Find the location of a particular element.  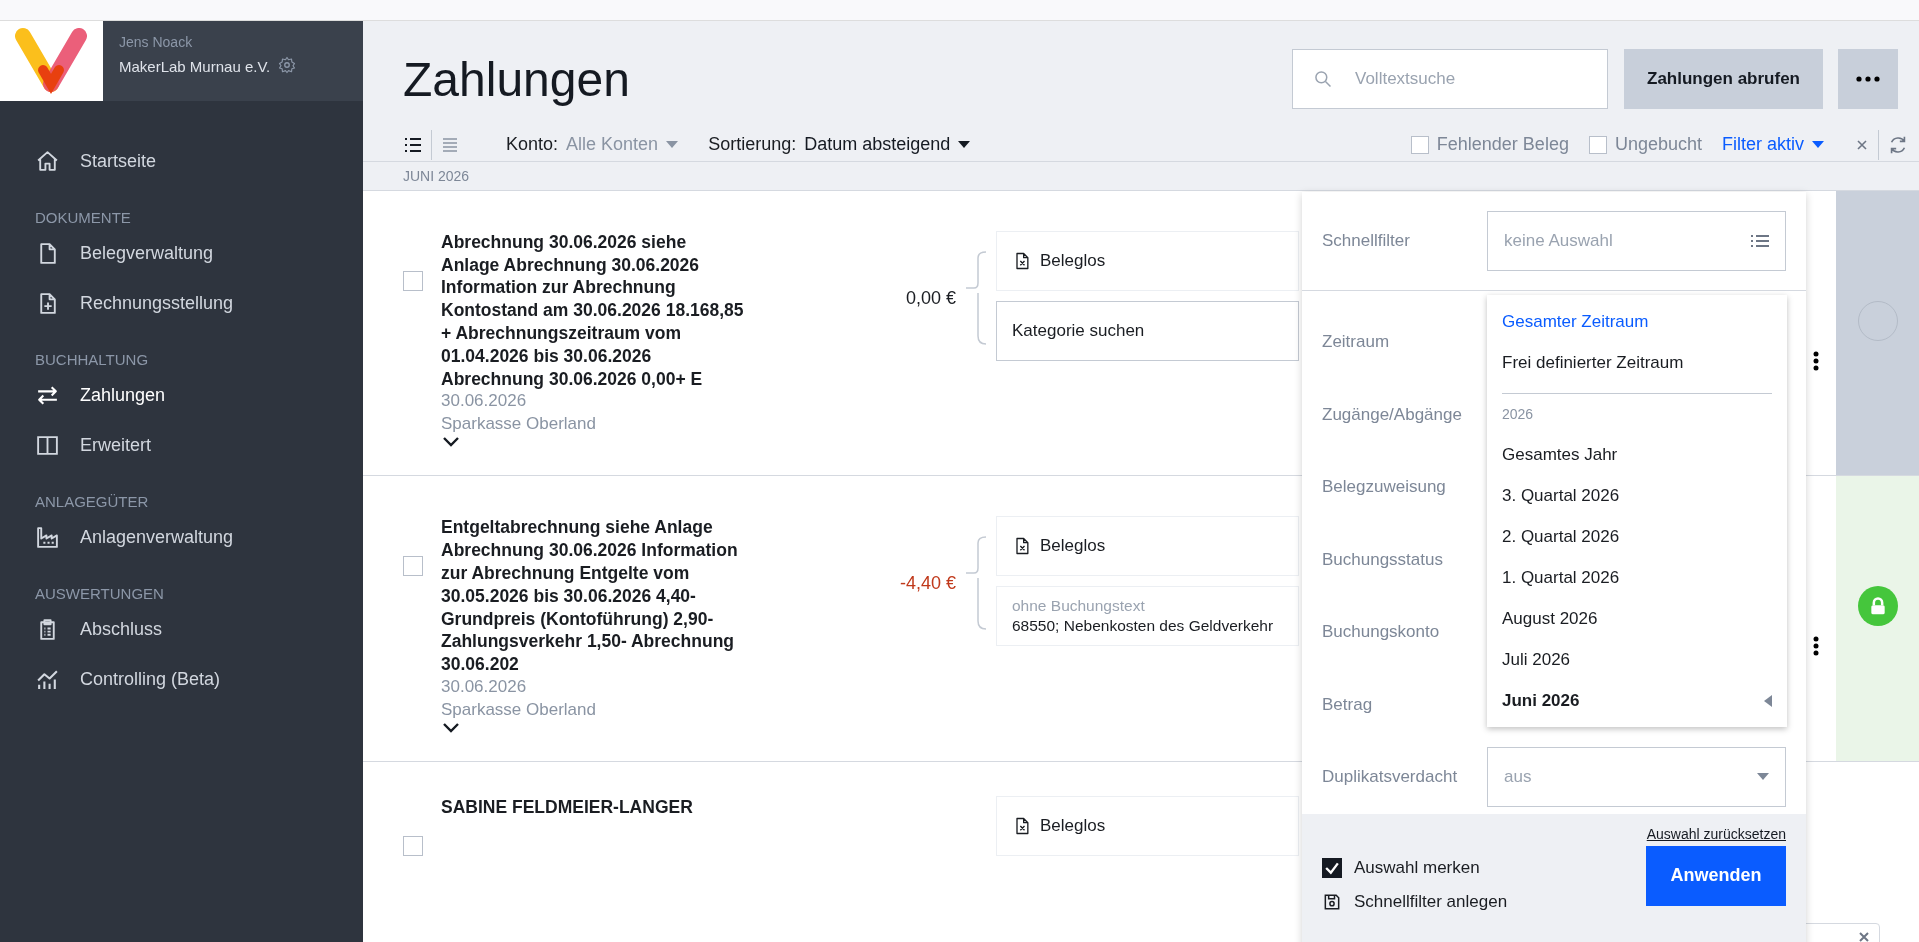

payment-amount: 0,00 € is located at coordinates (930, 298).